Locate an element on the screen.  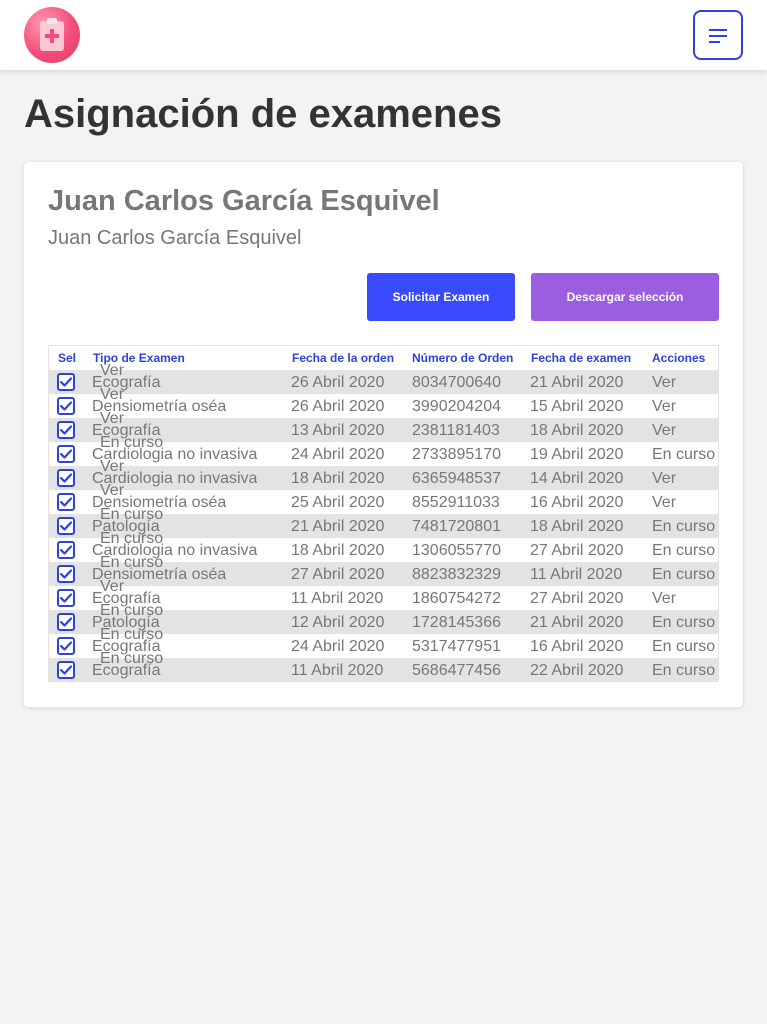
top-bar is located at coordinates (383, 35).